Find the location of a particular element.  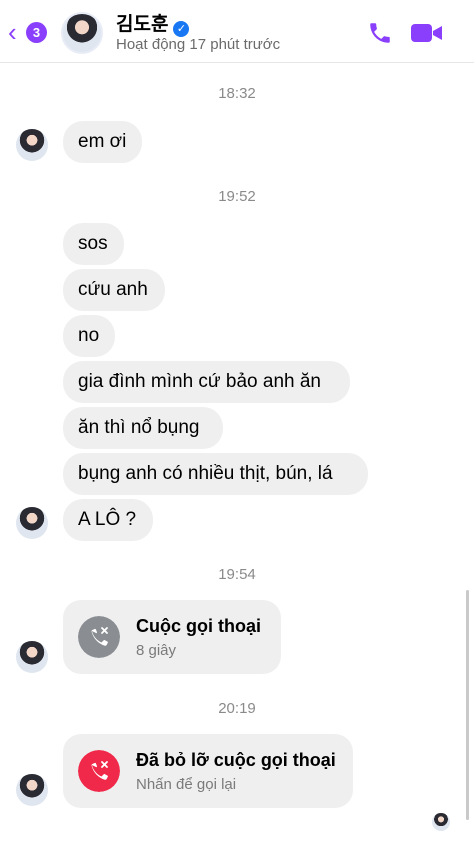

timestamp: 19:54 is located at coordinates (237, 574).